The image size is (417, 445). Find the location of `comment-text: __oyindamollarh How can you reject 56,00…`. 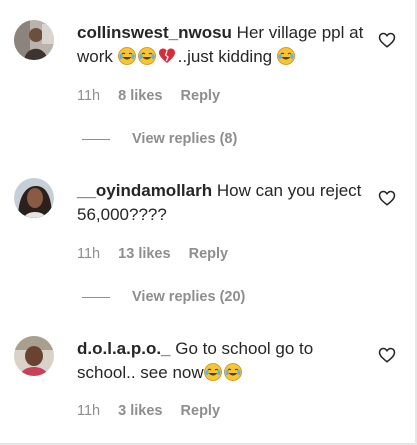

comment-text: __oyindamollarh How can you reject 56,00… is located at coordinates (222, 203).